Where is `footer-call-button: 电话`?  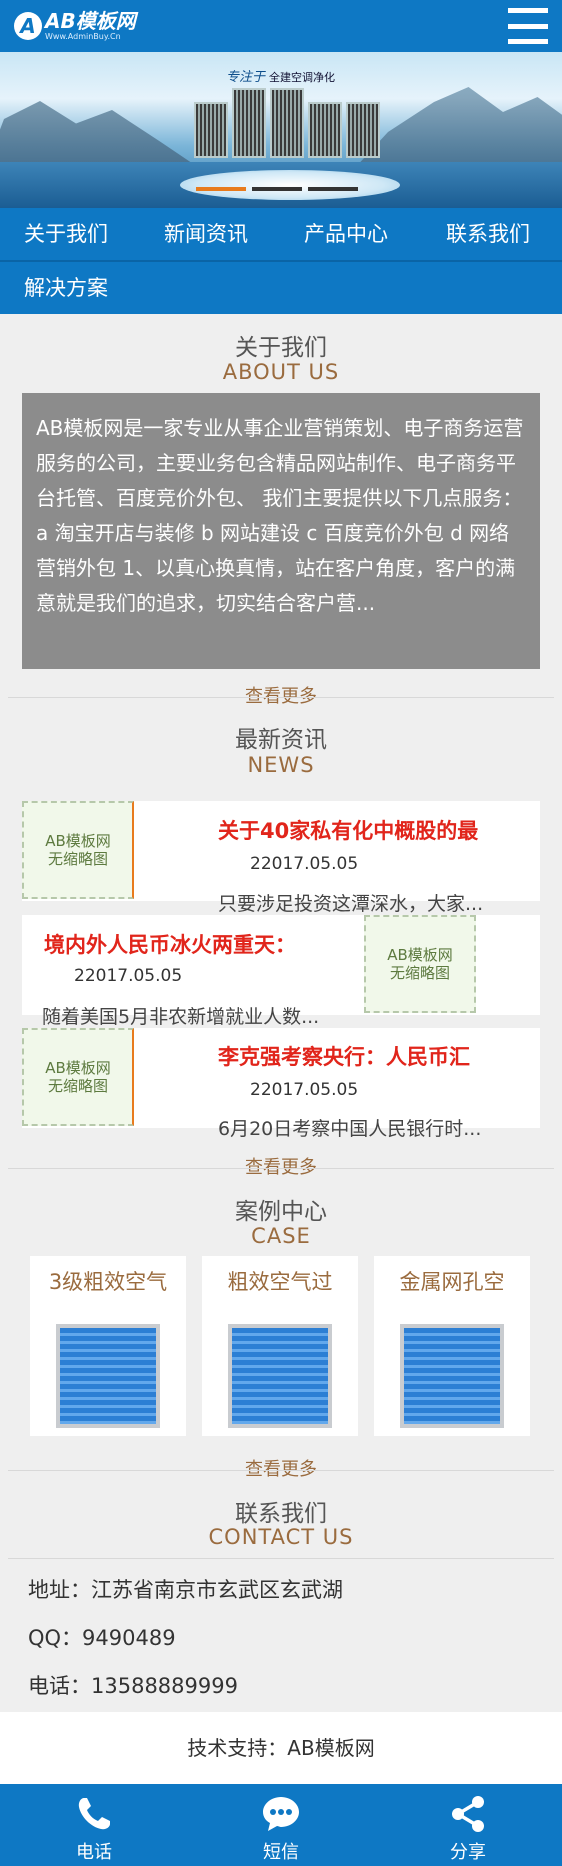 footer-call-button: 电话 is located at coordinates (94, 1825).